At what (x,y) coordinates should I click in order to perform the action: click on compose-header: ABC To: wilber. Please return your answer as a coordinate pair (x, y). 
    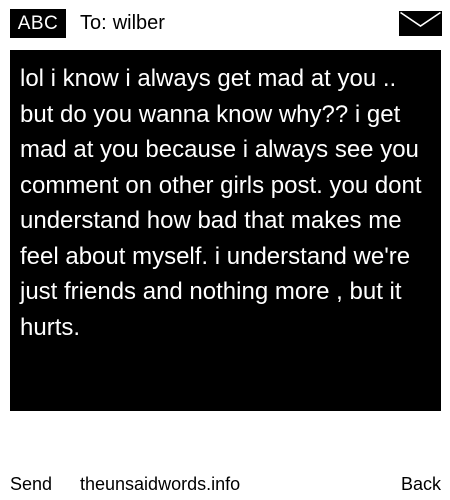
    Looking at the image, I should click on (225, 23).